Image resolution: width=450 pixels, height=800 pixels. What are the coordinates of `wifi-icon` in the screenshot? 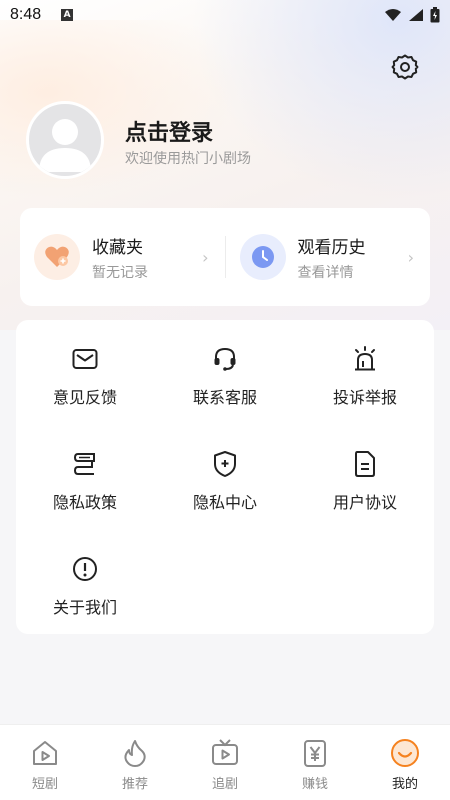 It's located at (393, 15).